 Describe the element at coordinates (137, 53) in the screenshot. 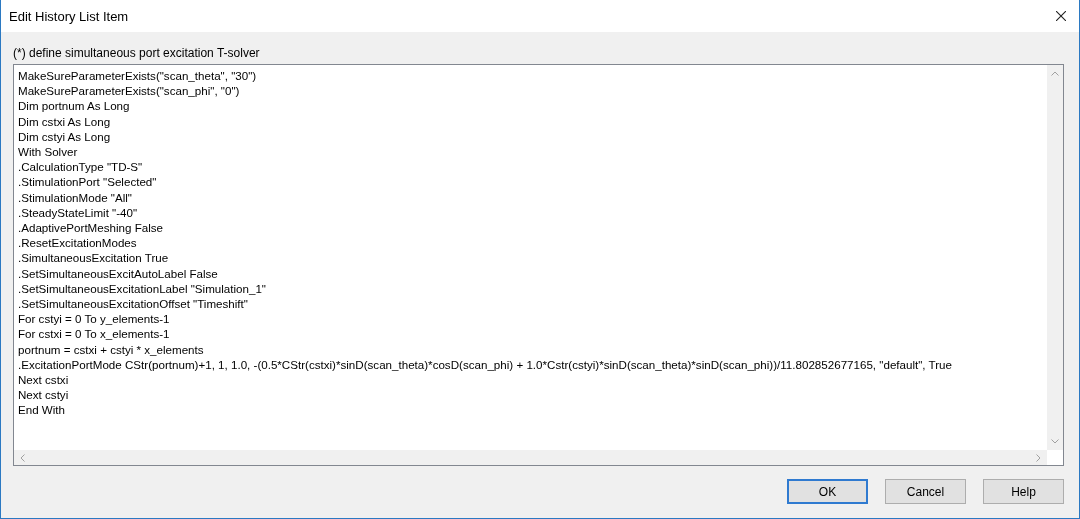

I see `caption: (*) define simultaneous port excitation T-solver` at that location.